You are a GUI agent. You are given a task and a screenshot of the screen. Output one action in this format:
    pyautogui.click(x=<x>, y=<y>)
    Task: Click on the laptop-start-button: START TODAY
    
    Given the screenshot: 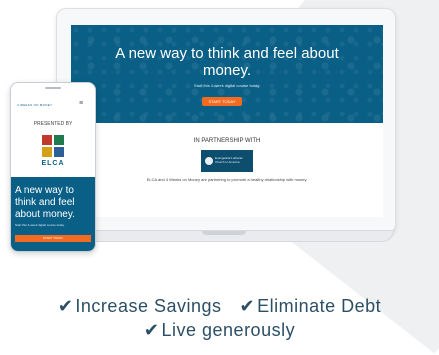 What is the action you would take?
    pyautogui.click(x=222, y=101)
    